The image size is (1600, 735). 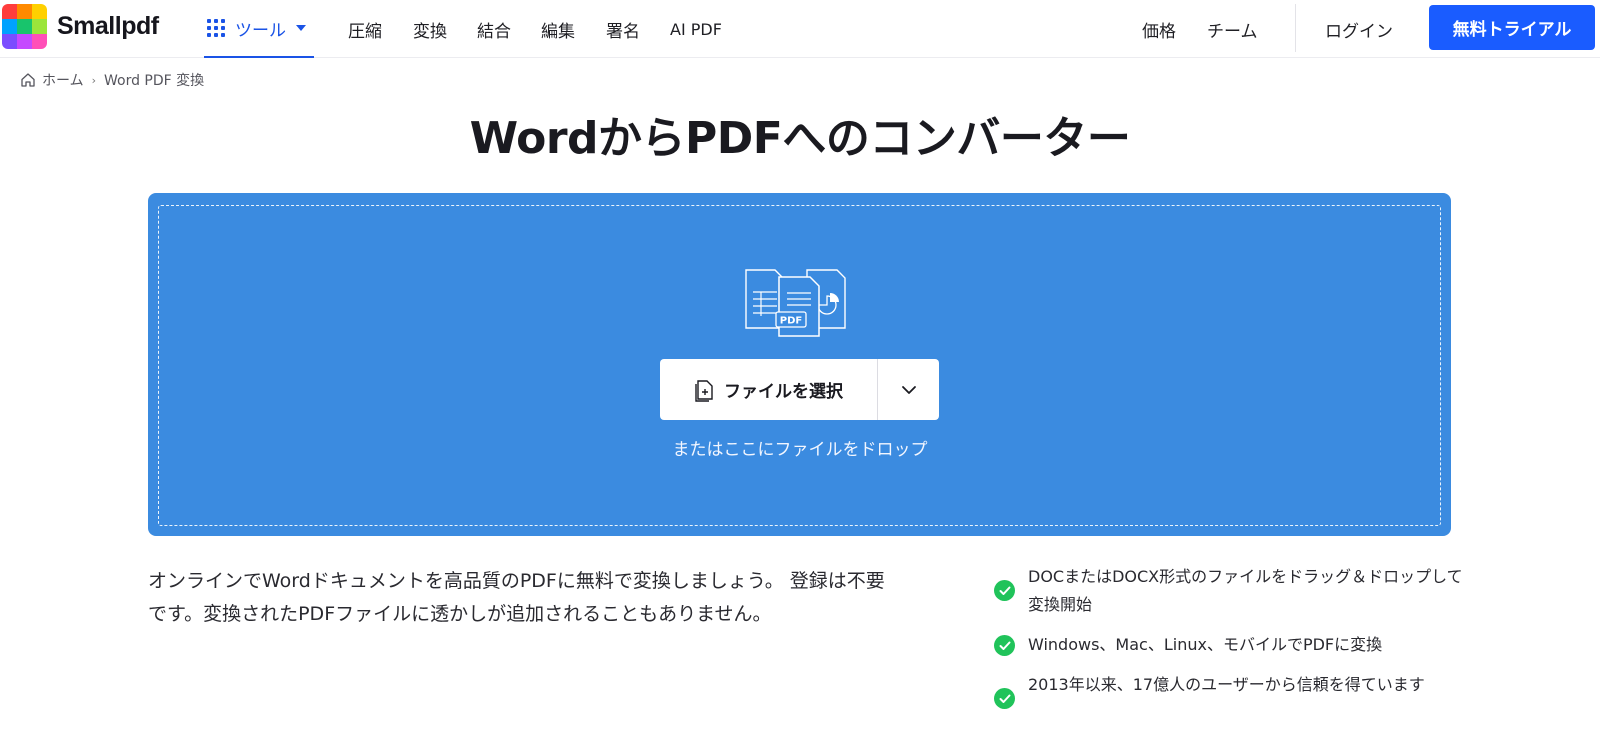 I want to click on nav-pricing: 価格, so click(x=1159, y=29).